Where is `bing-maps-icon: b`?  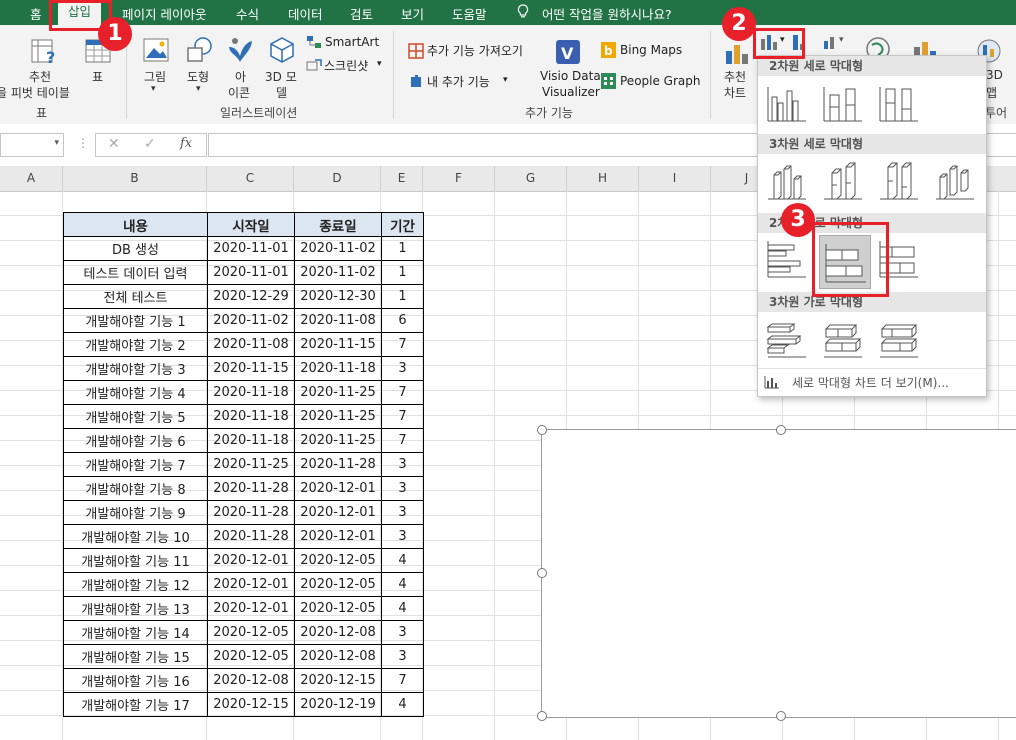
bing-maps-icon: b is located at coordinates (608, 50).